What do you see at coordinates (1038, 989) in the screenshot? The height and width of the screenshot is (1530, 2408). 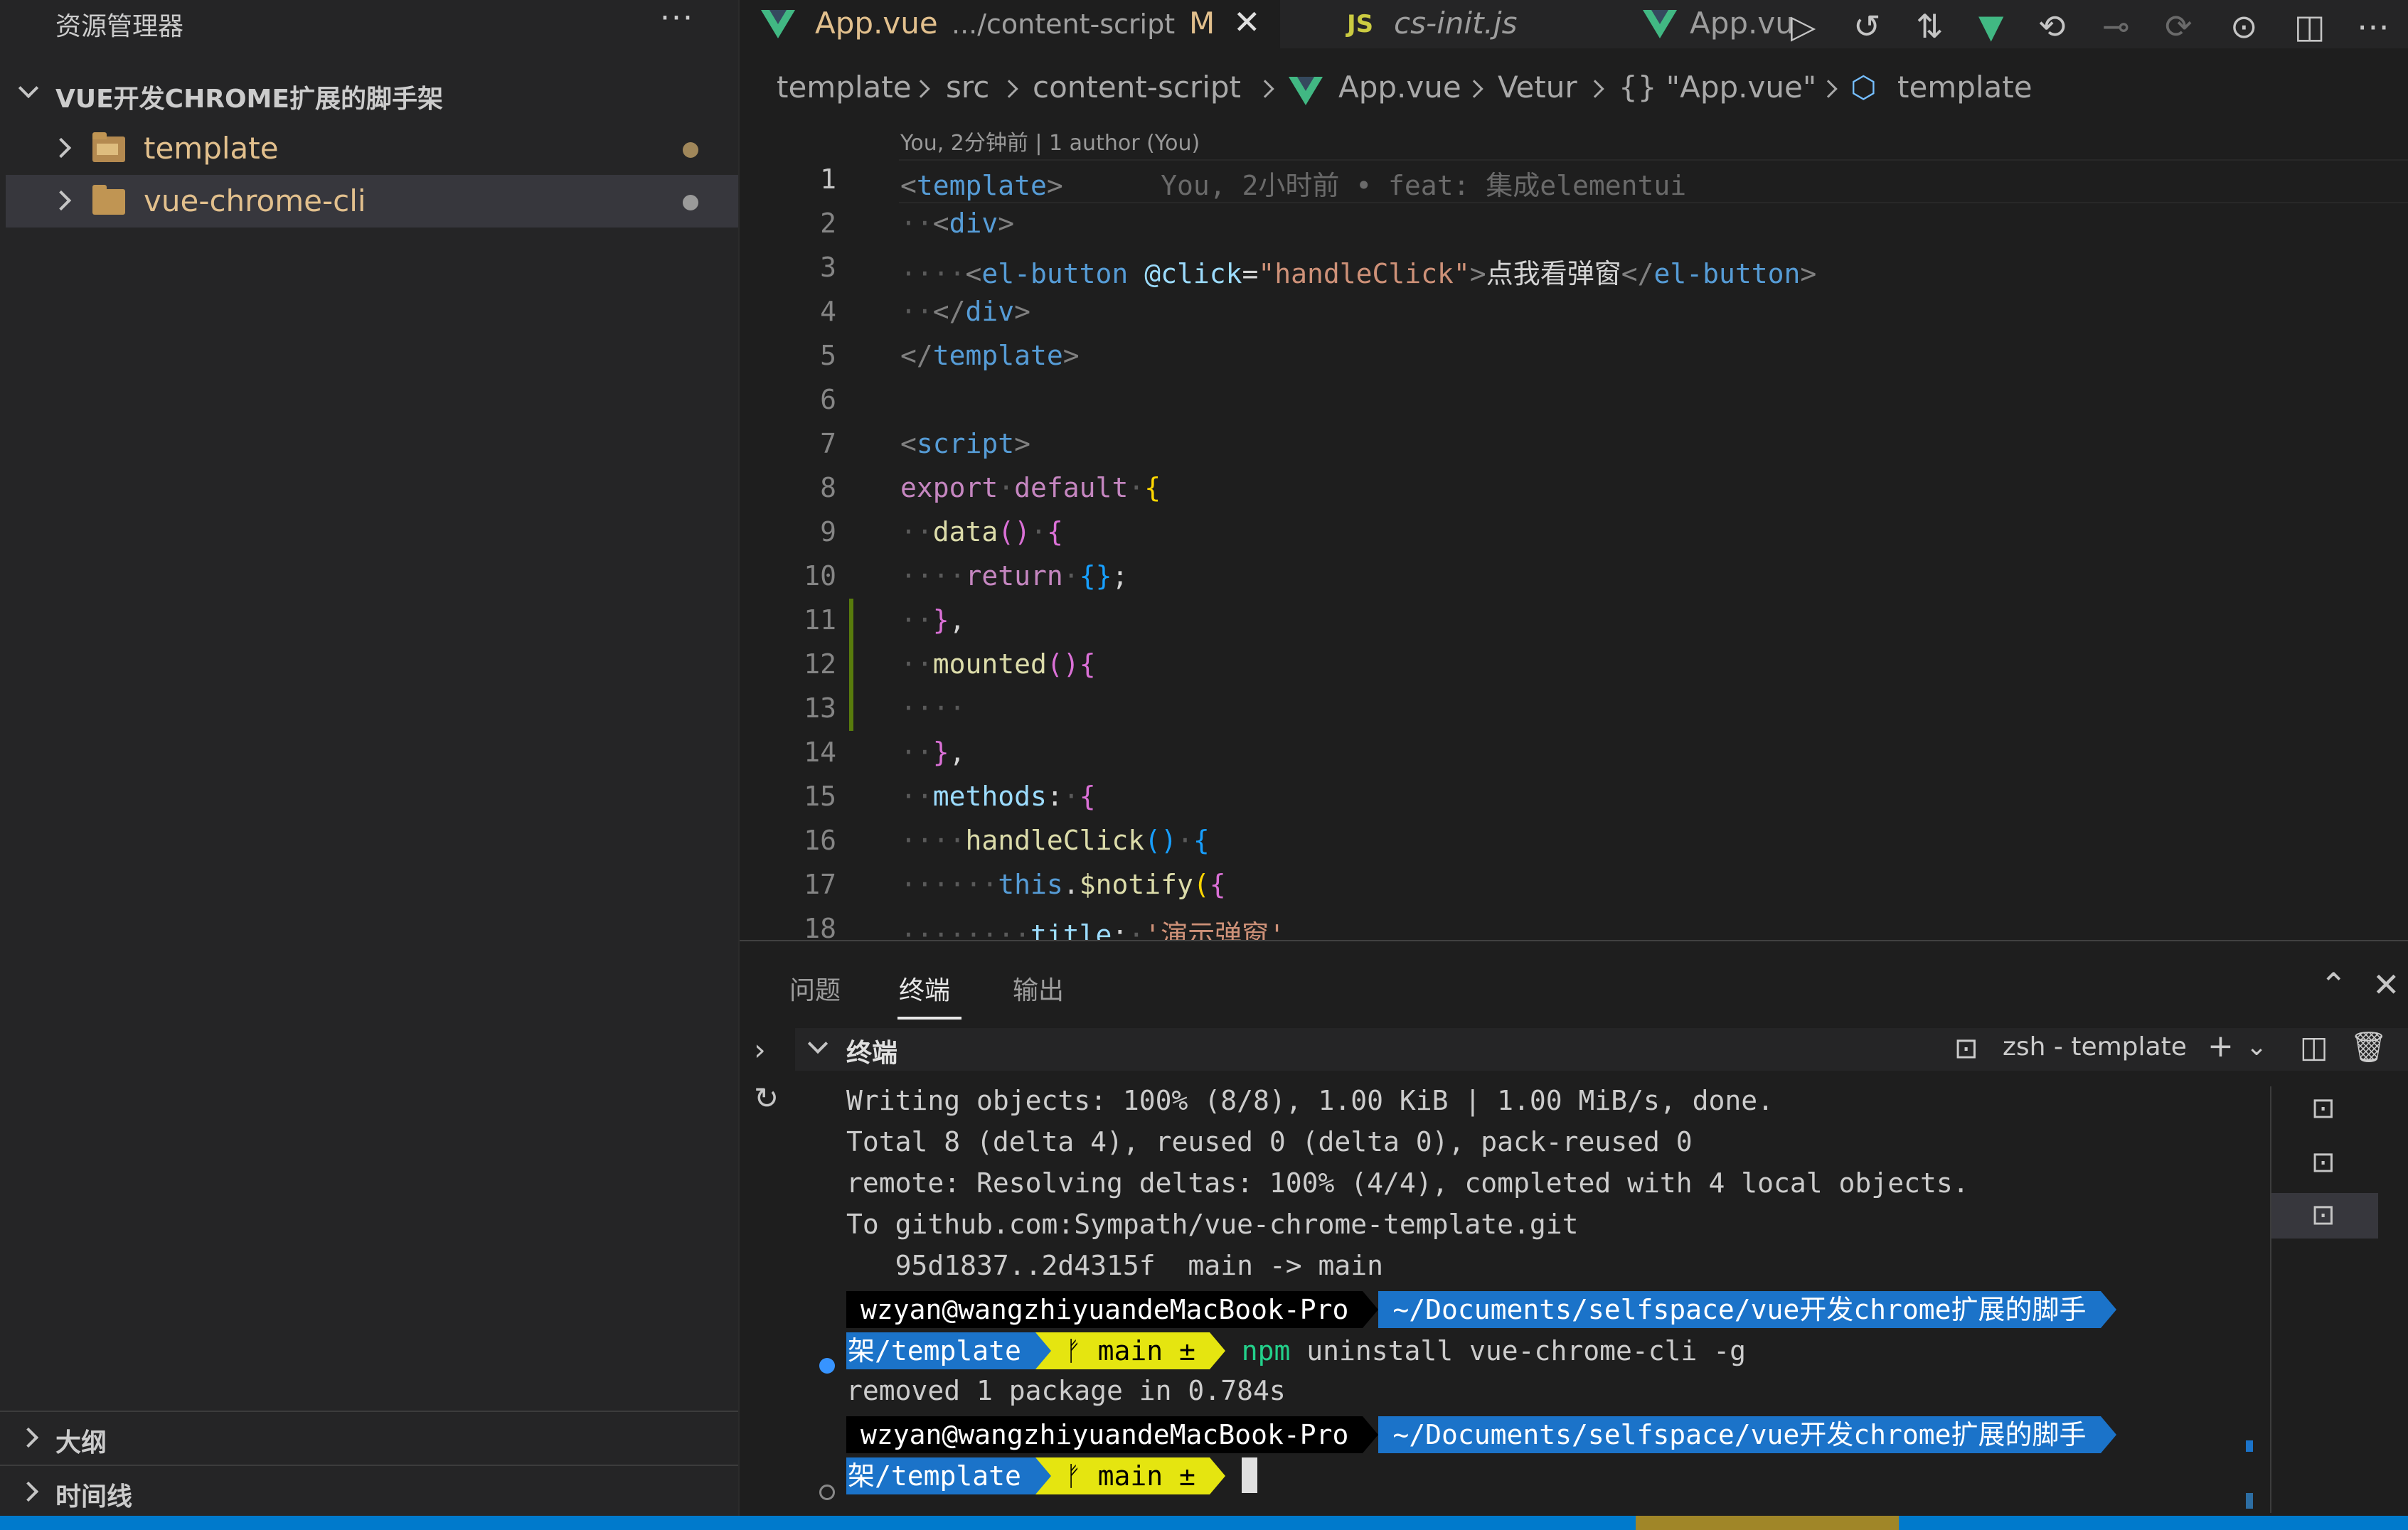 I see `tab-output: 输出` at bounding box center [1038, 989].